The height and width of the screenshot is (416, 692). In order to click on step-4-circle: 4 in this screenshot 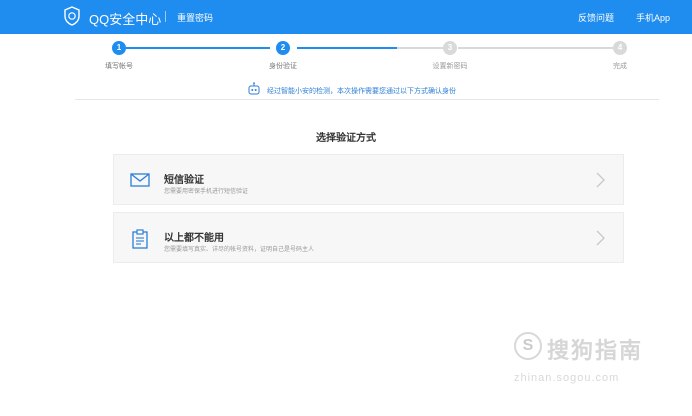, I will do `click(620, 48)`.